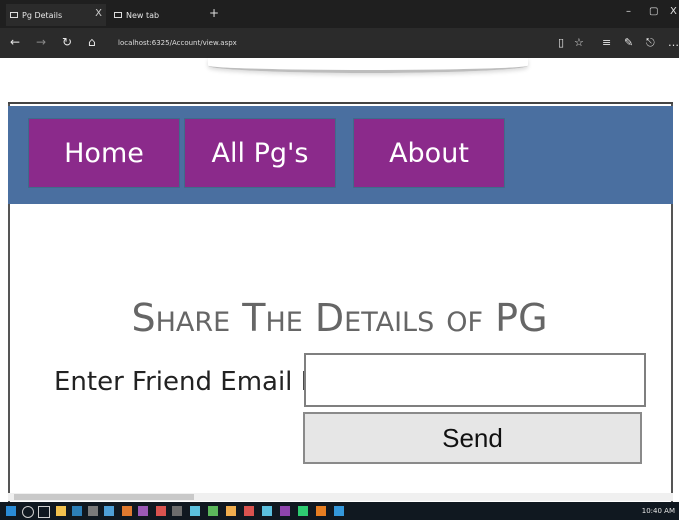 This screenshot has width=679, height=520. I want to click on horizontal-scrollbar, so click(340, 497).